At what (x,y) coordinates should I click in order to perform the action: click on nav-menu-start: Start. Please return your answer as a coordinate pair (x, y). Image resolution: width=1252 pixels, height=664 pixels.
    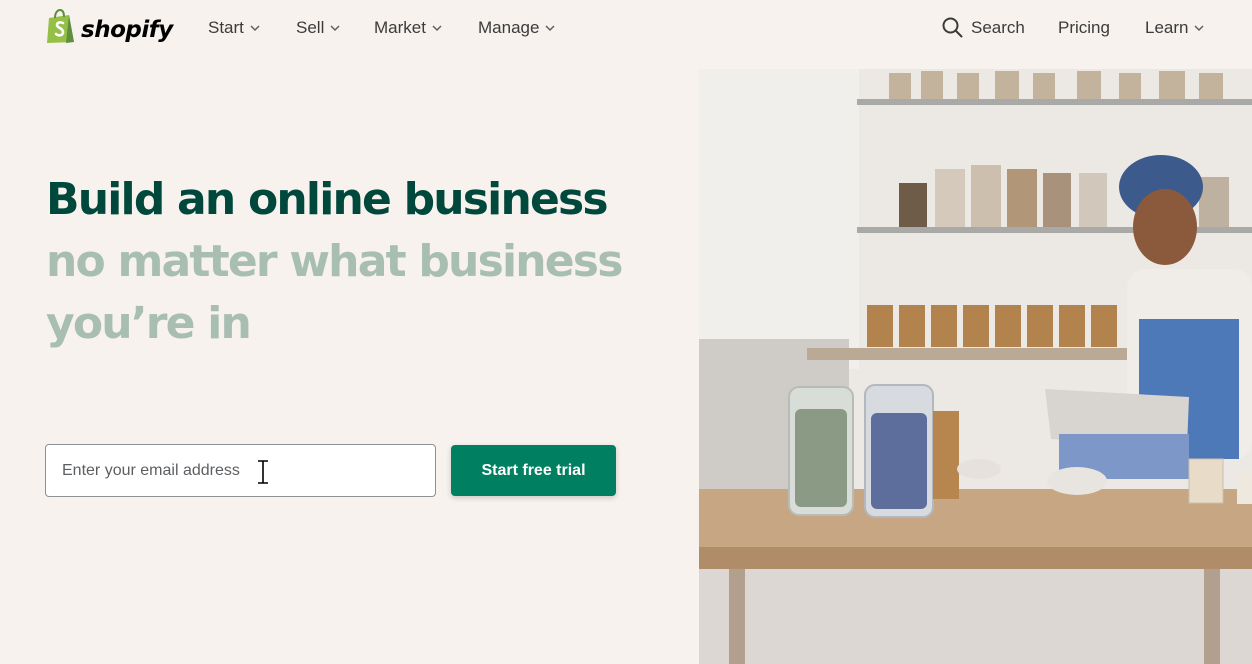
    Looking at the image, I should click on (234, 28).